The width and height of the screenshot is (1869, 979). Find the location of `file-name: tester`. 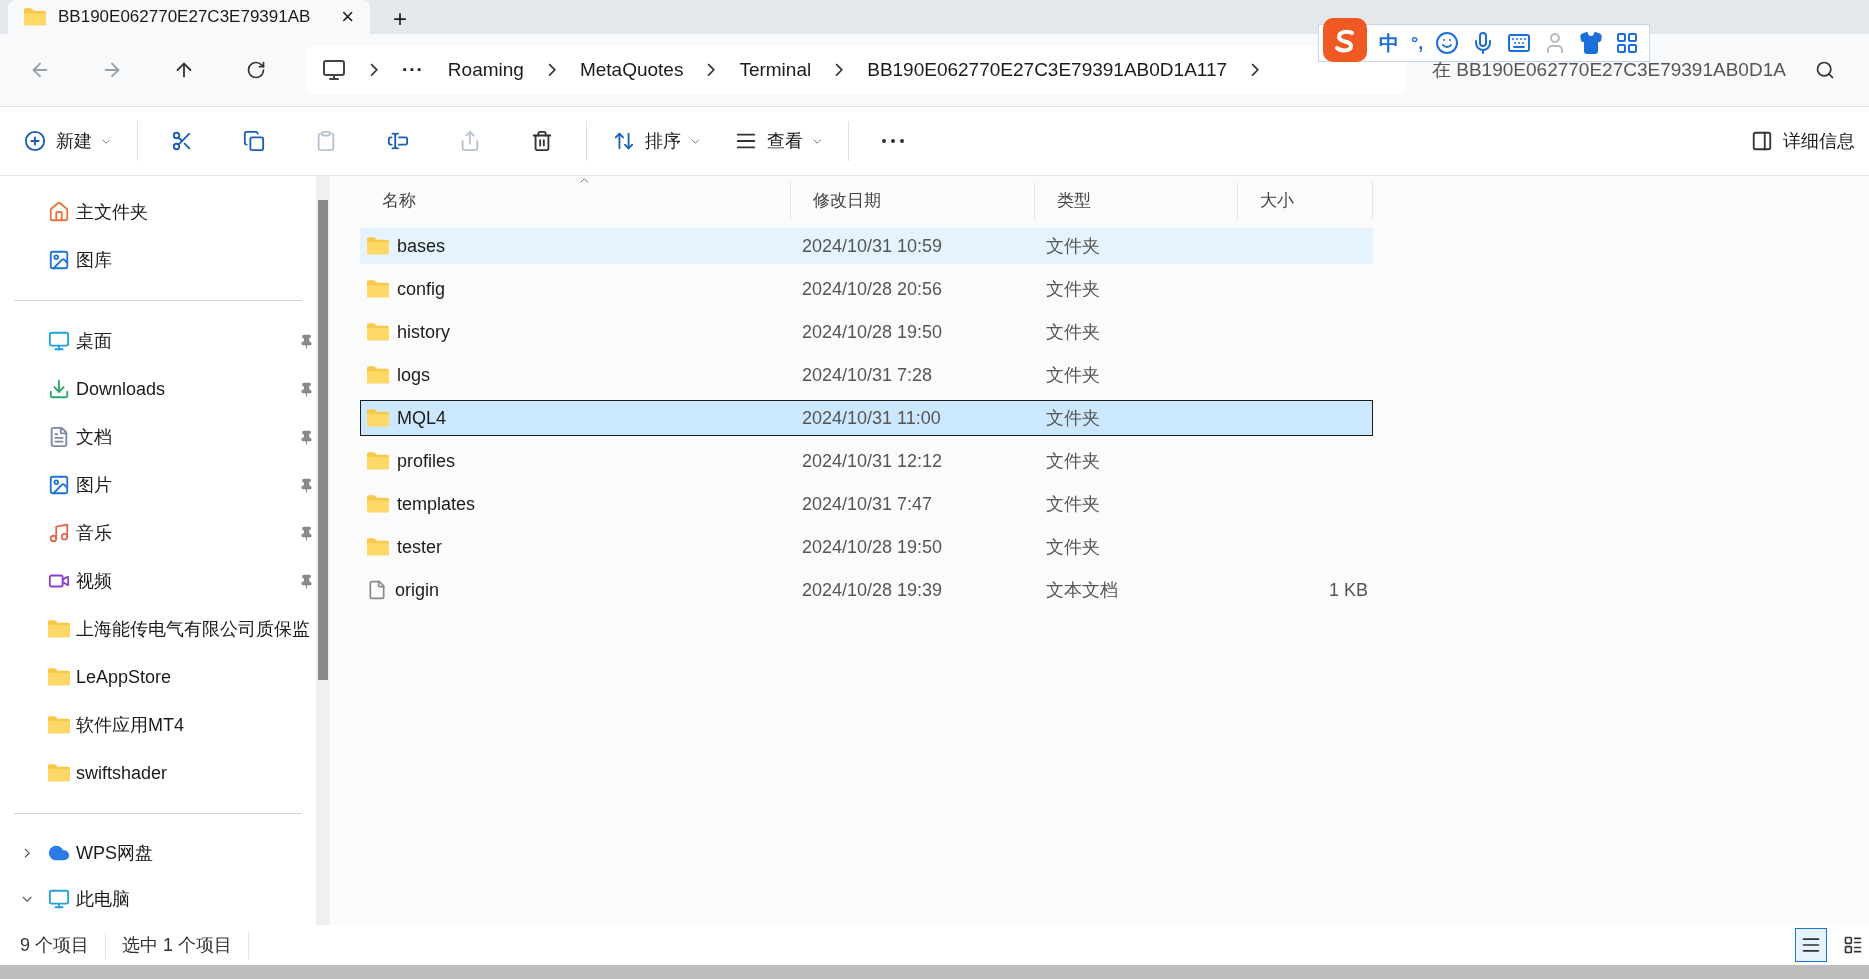

file-name: tester is located at coordinates (420, 547).